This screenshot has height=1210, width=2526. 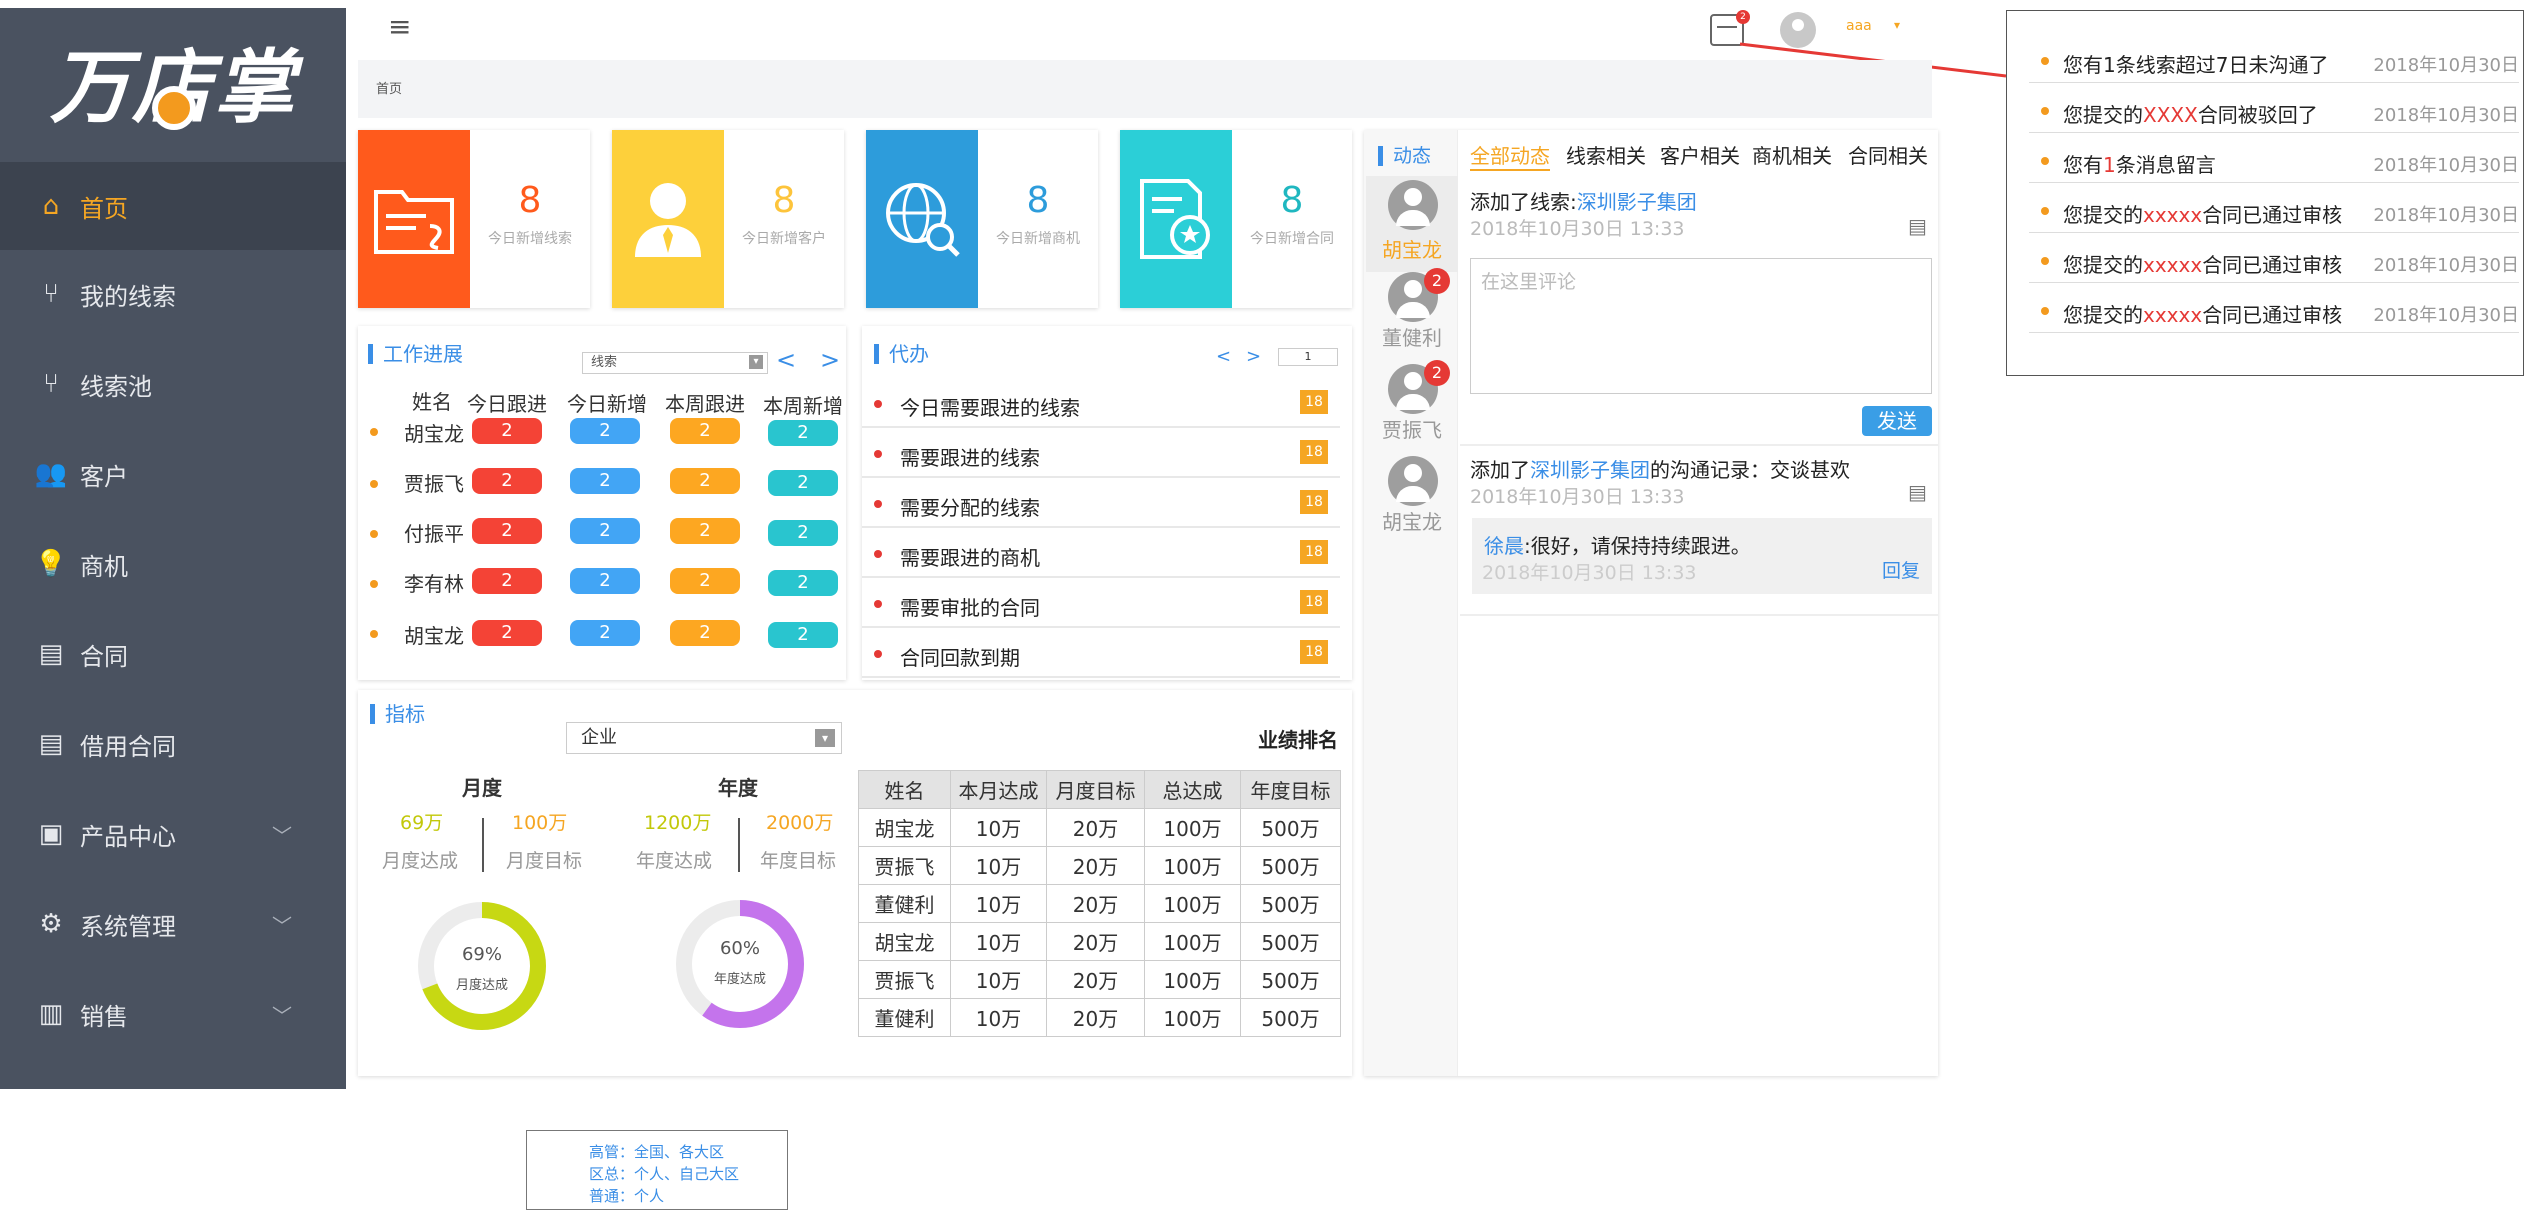 I want to click on tab-all-activity: 全部动态, so click(x=1510, y=155).